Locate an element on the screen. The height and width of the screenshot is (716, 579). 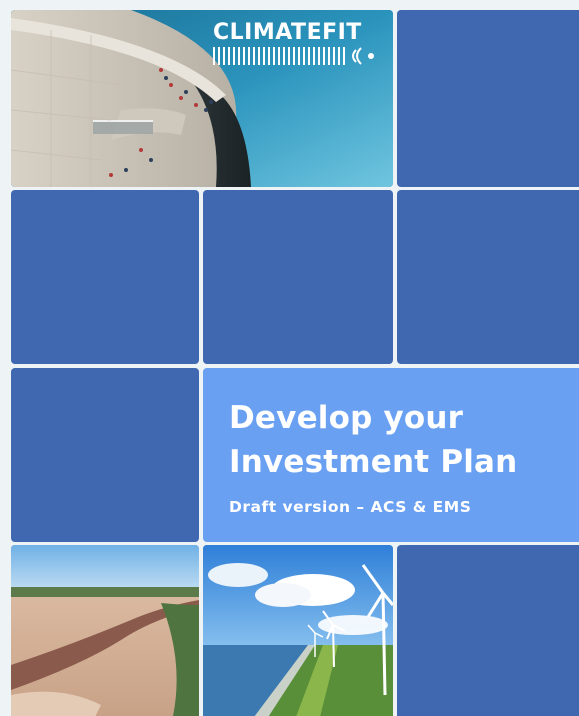
page-subtitle: Draft version – ACS & EMS is located at coordinates (350, 507).